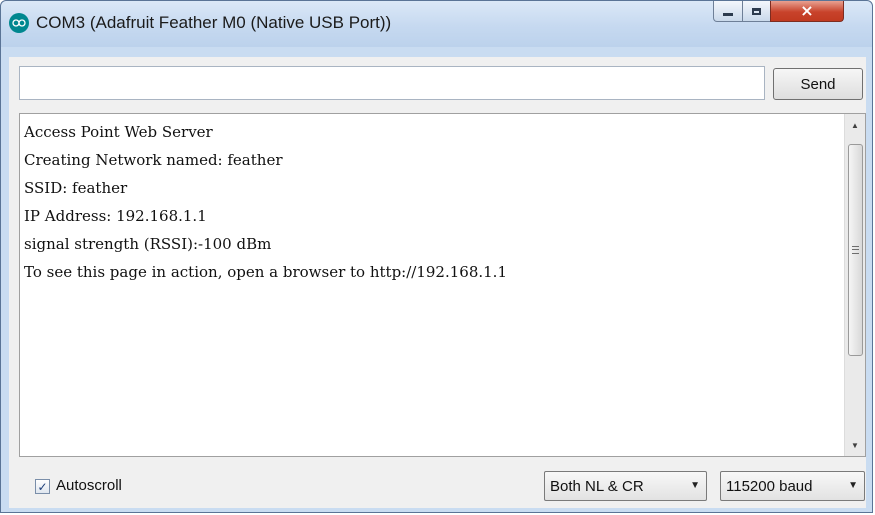 Image resolution: width=875 pixels, height=515 pixels. Describe the element at coordinates (597, 486) in the screenshot. I see `line-ending-value: Both NL & CR` at that location.